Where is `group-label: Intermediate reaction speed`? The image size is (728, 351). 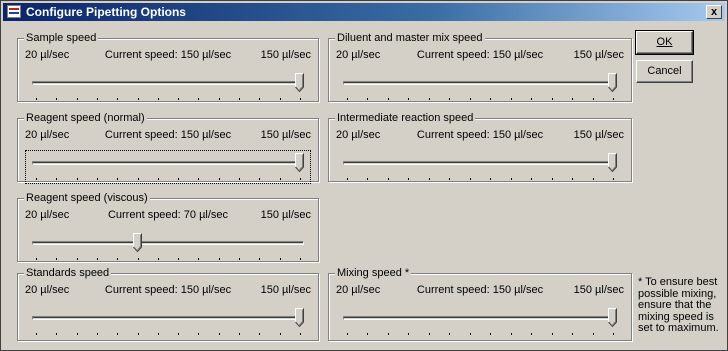
group-label: Intermediate reaction speed is located at coordinates (405, 118).